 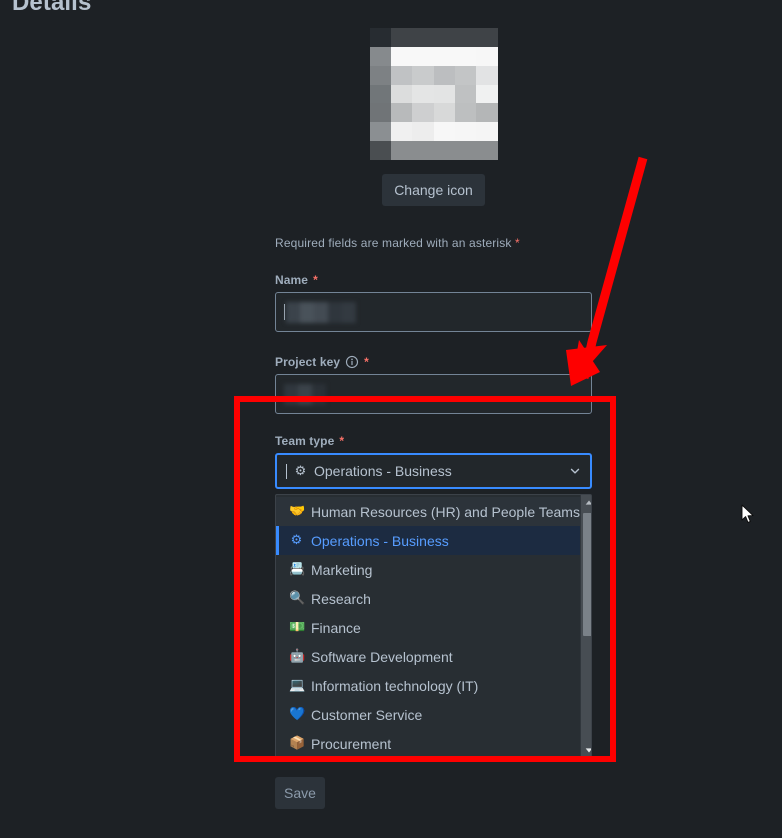 I want to click on money-emoji: 💵, so click(x=297, y=627).